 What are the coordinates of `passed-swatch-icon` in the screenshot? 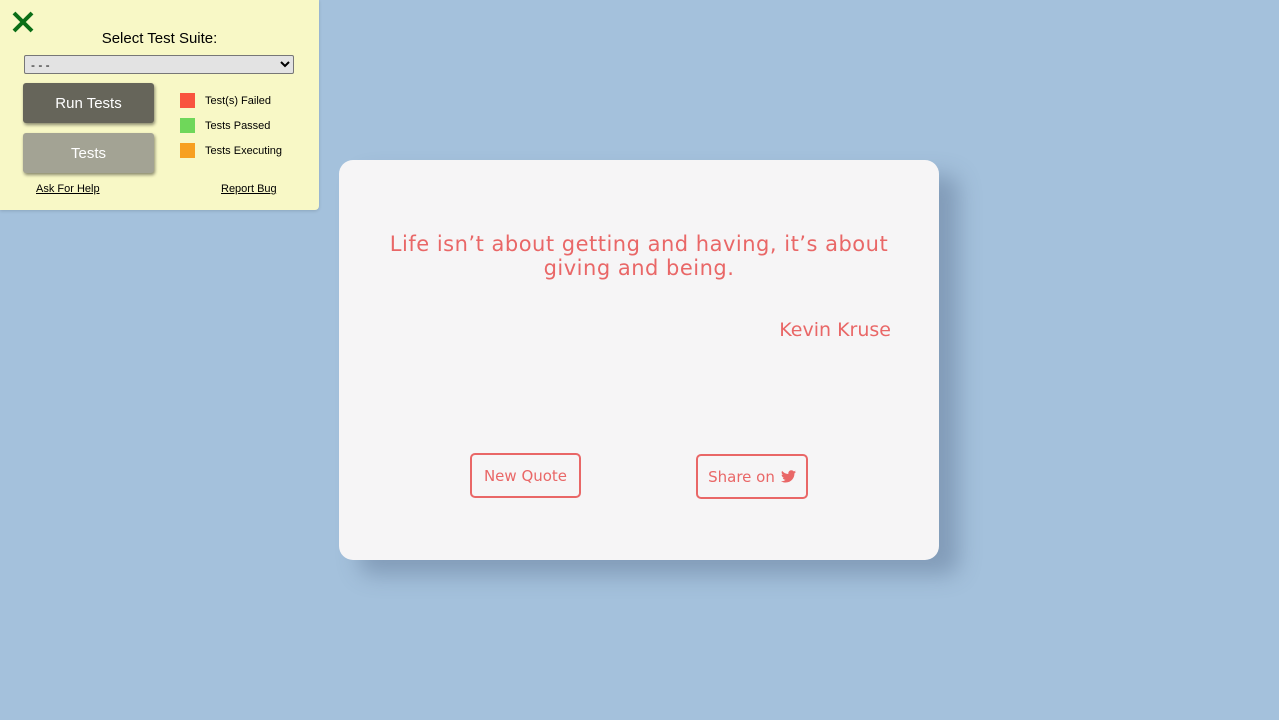 It's located at (187, 125).